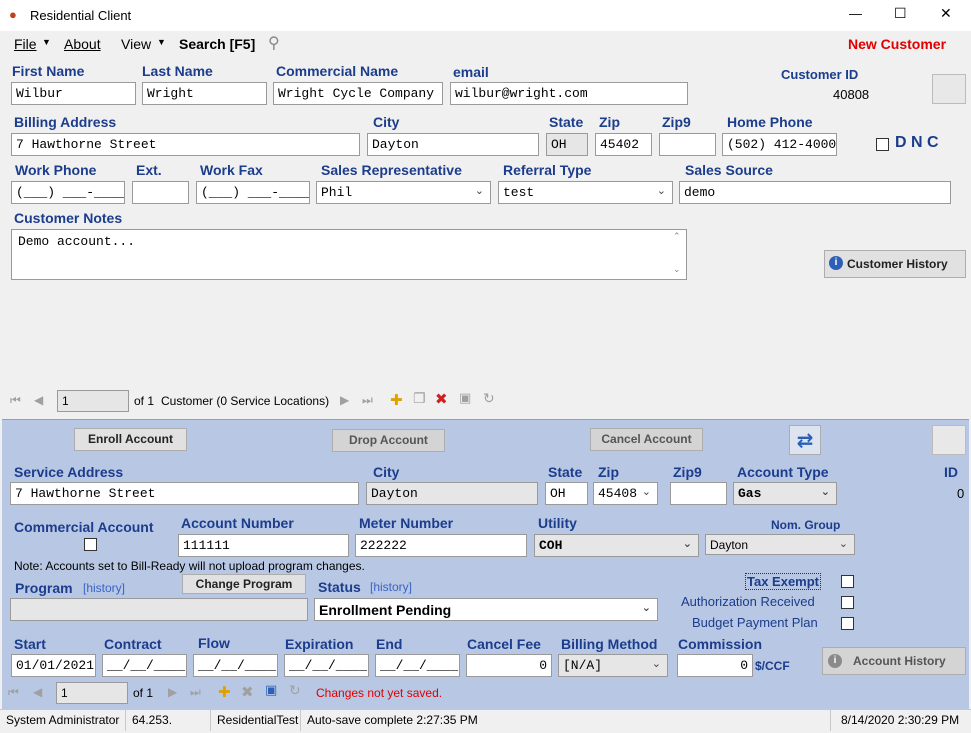 The width and height of the screenshot is (971, 733). What do you see at coordinates (130, 439) in the screenshot?
I see `enroll-account-button: Enroll Account` at bounding box center [130, 439].